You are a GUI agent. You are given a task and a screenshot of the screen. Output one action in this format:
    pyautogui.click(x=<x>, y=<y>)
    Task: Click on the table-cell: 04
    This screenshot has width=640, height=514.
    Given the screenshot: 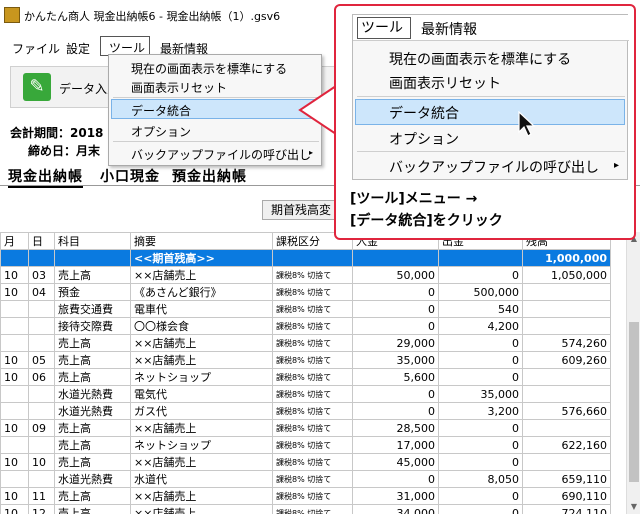 What is the action you would take?
    pyautogui.click(x=41, y=292)
    